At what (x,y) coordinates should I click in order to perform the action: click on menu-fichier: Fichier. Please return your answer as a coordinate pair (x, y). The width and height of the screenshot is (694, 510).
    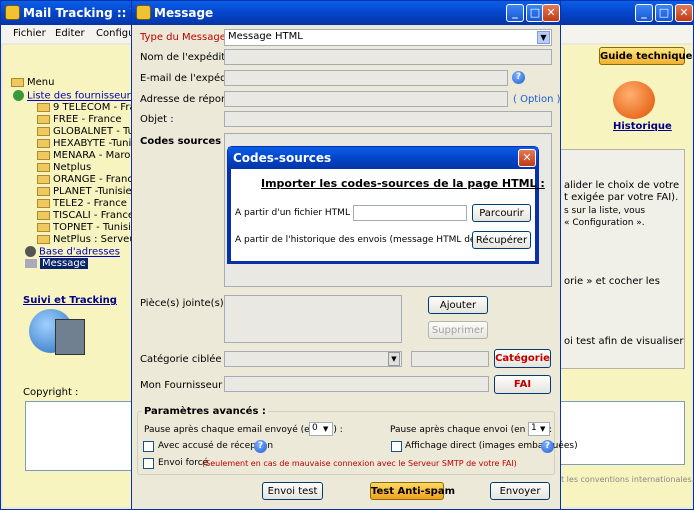
    Looking at the image, I should click on (29, 33).